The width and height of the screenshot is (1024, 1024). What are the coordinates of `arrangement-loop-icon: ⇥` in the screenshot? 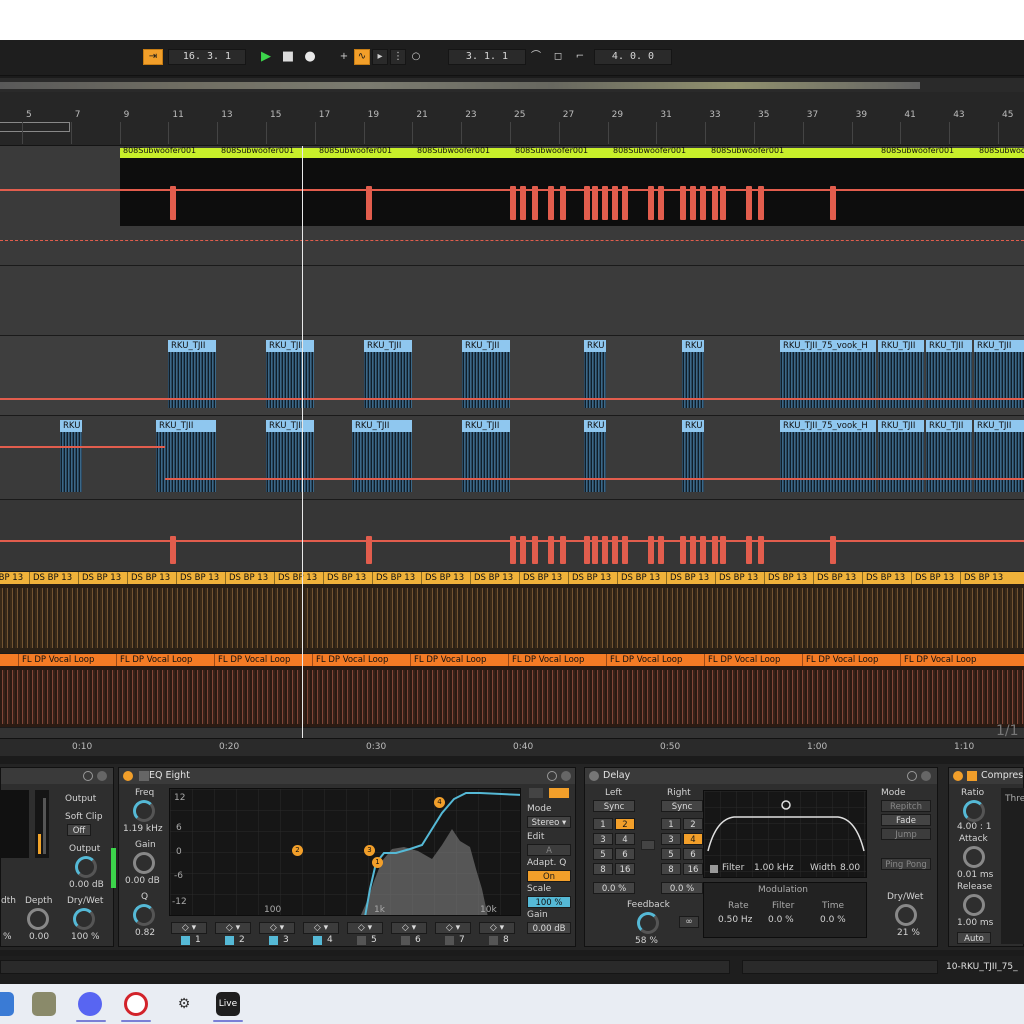 It's located at (153, 57).